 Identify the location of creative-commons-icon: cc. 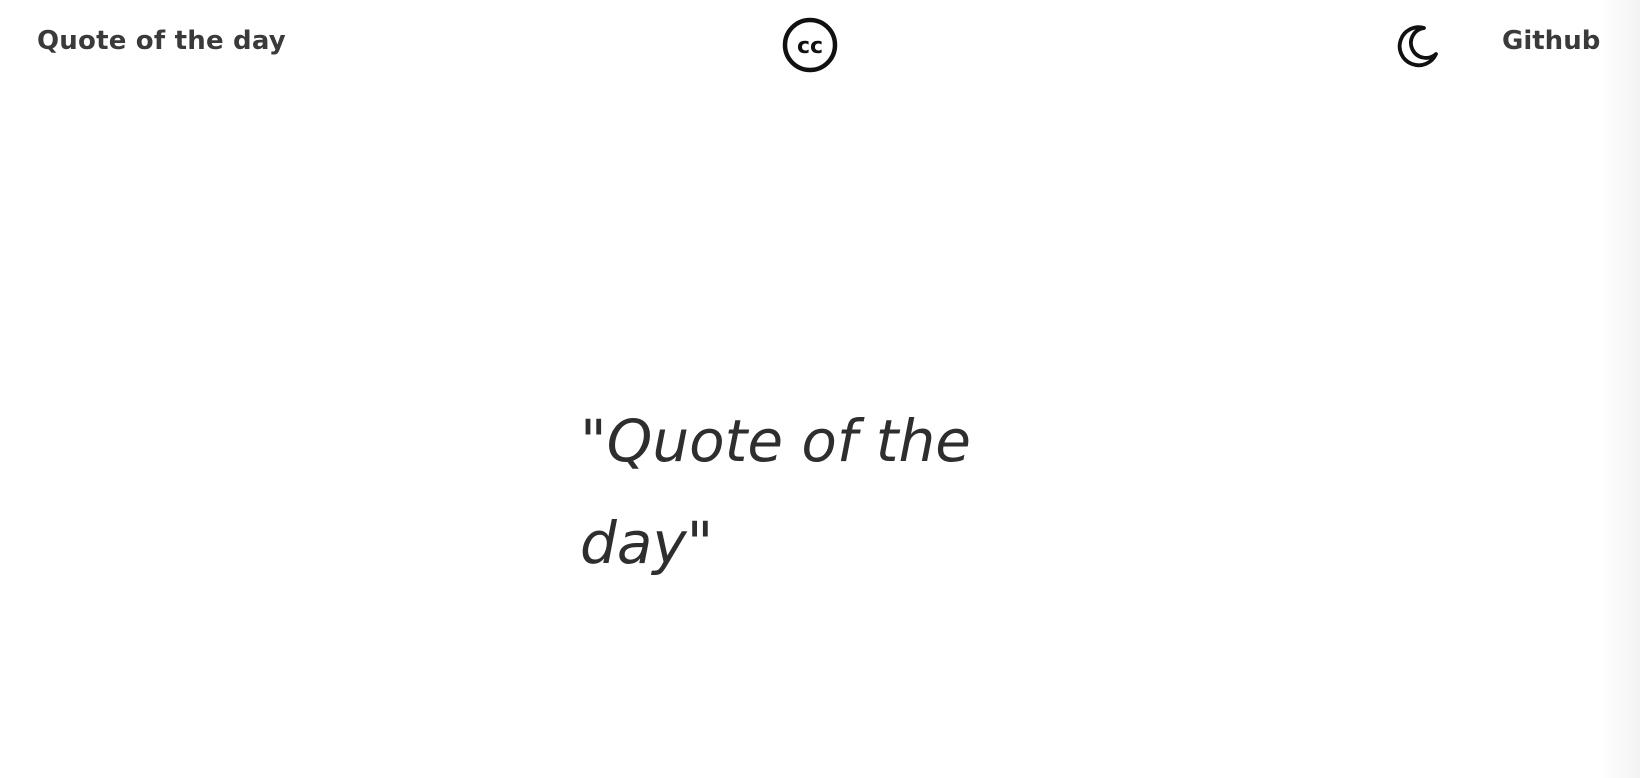
(810, 45).